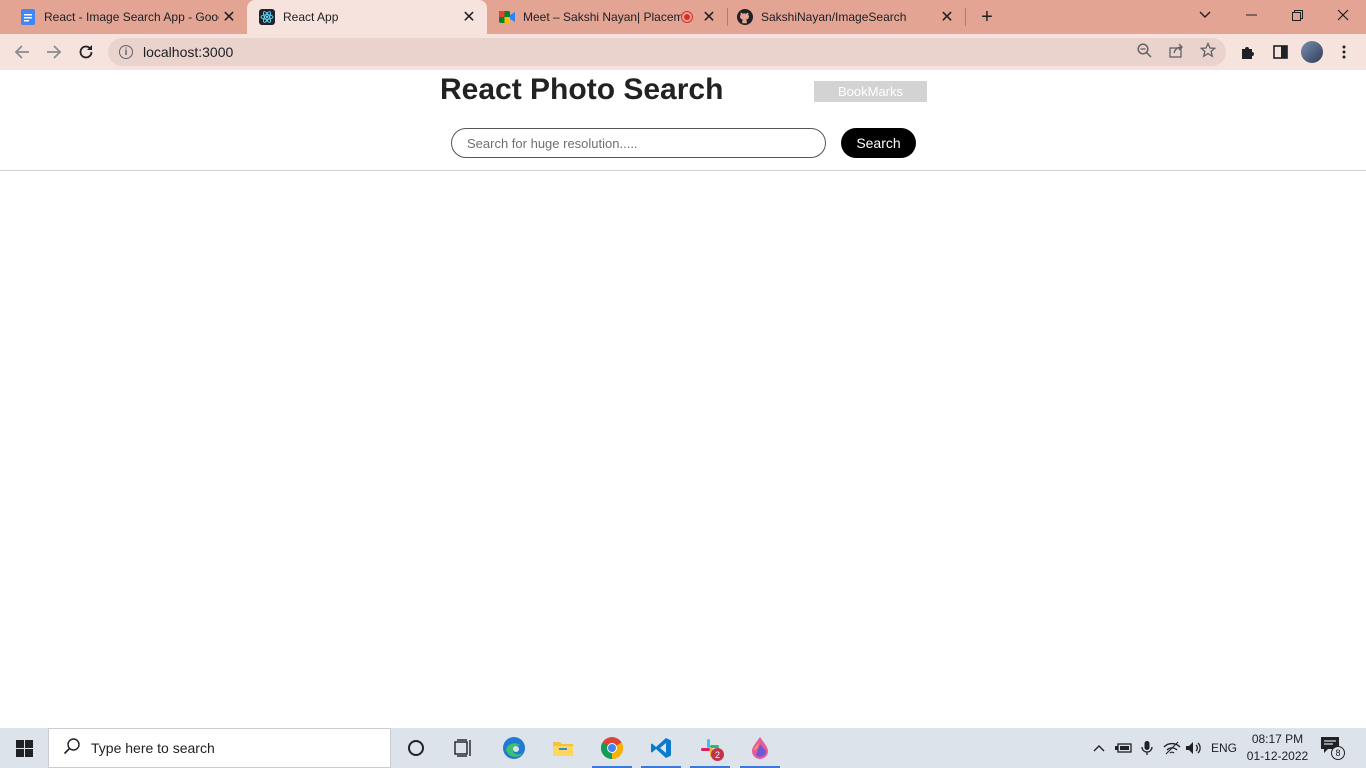  Describe the element at coordinates (683, 120) in the screenshot. I see `app-header: React Photo Search BookMarks Search` at that location.